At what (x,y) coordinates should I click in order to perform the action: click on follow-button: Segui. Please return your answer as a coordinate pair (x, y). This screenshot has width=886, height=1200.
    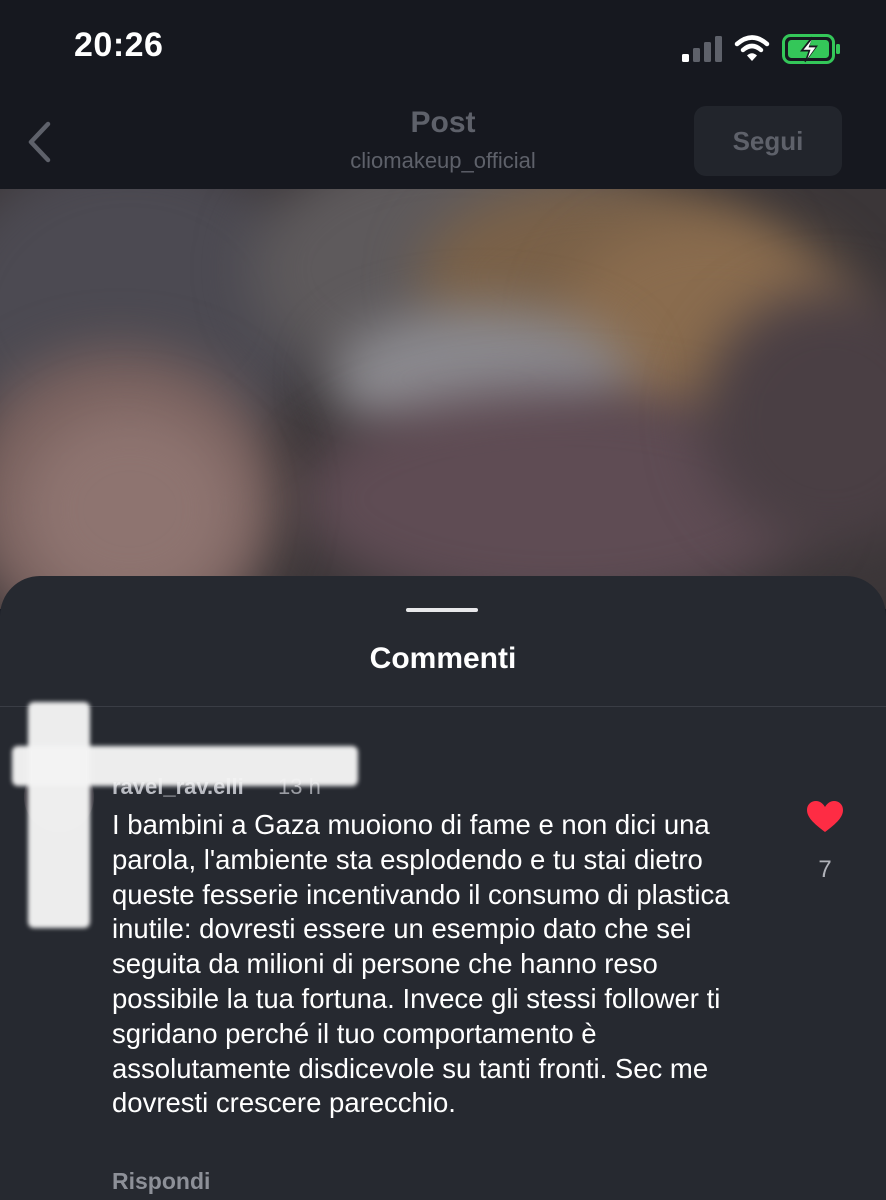
    Looking at the image, I should click on (768, 141).